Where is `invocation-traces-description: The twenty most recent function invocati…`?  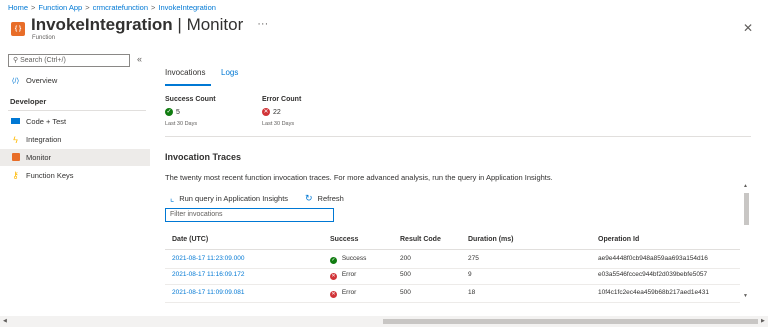
invocation-traces-description: The twenty most recent function invocati… is located at coordinates (359, 177).